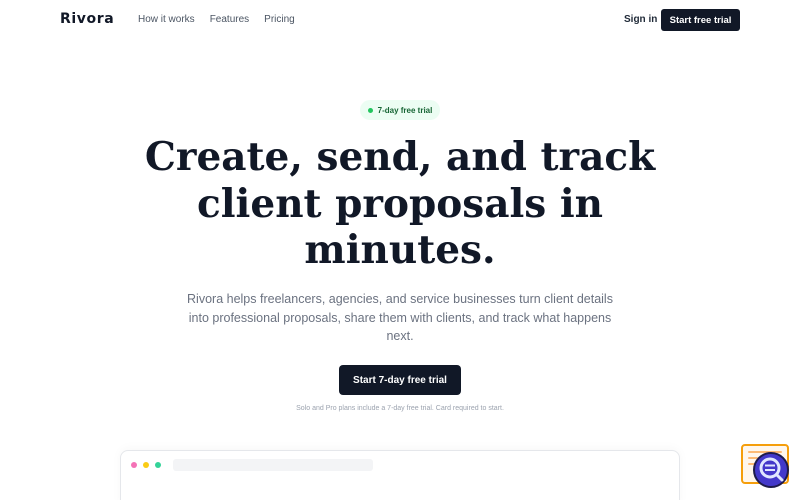 Image resolution: width=800 pixels, height=500 pixels. I want to click on trial-badge-label: 7-day free trial, so click(405, 110).